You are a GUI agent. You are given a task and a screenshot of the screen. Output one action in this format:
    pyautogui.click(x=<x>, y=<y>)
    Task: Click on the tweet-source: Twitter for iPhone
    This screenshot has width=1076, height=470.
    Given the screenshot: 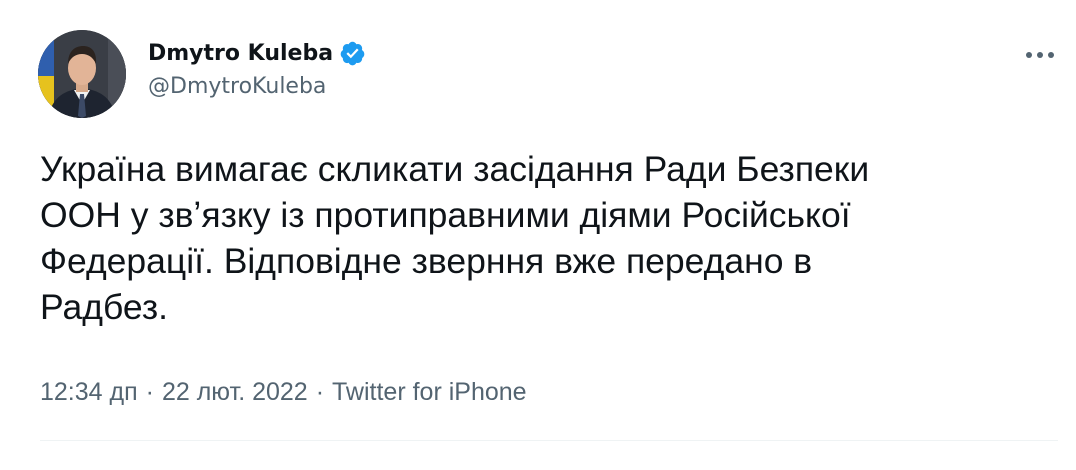 What is the action you would take?
    pyautogui.click(x=429, y=392)
    